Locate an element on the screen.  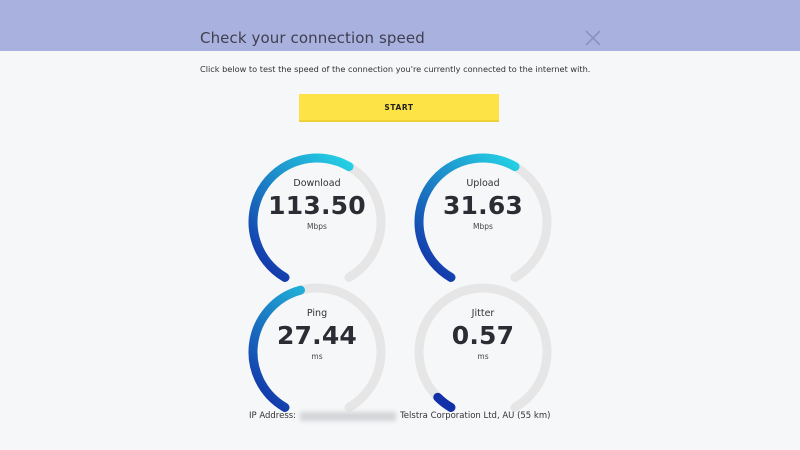
isp-name: Telstra Corporation Ltd, AU (55 km) is located at coordinates (475, 416).